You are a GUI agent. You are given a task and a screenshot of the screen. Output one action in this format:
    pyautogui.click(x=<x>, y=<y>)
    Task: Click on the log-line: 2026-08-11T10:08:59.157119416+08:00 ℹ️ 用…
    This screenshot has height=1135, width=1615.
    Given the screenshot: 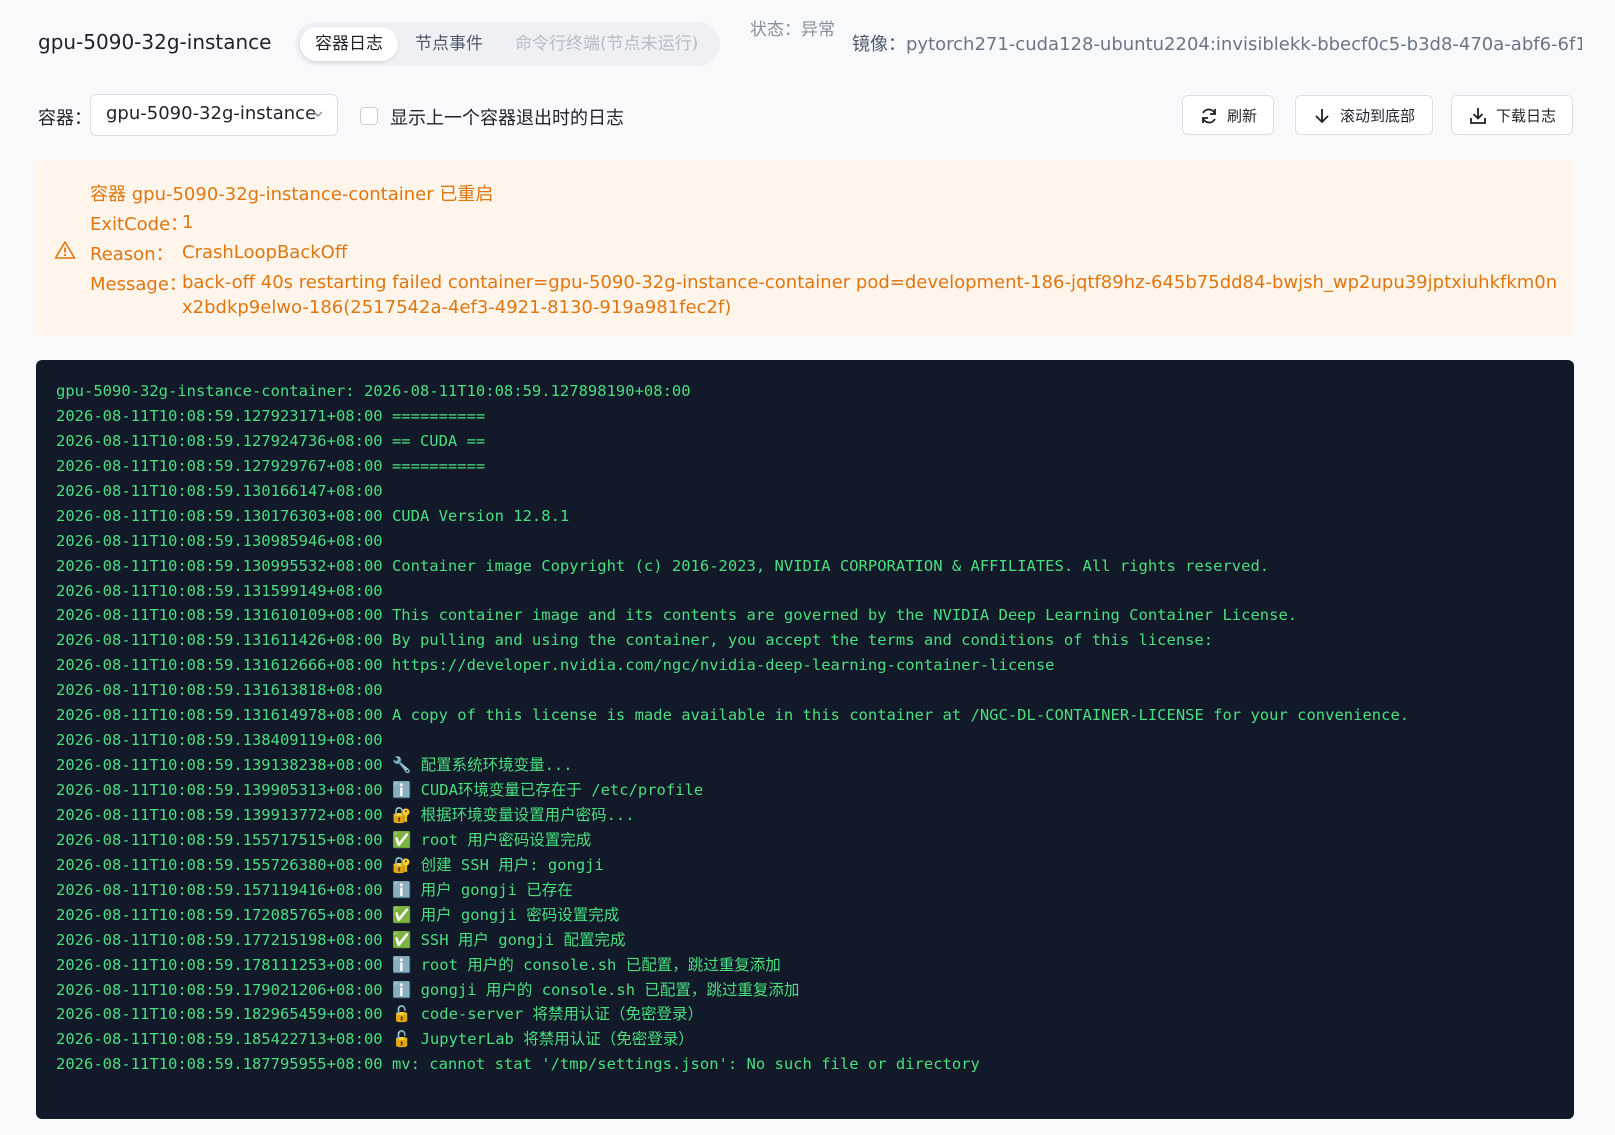 What is the action you would take?
    pyautogui.click(x=314, y=889)
    